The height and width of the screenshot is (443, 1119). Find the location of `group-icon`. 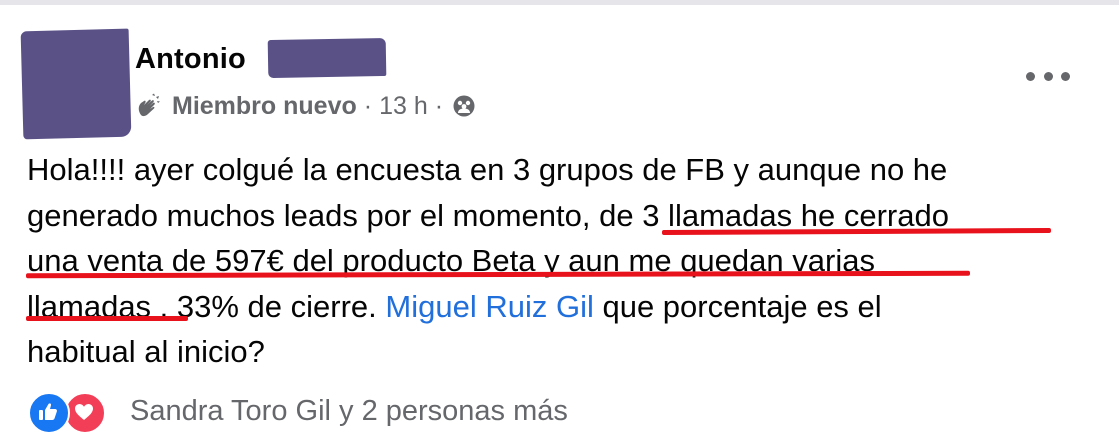

group-icon is located at coordinates (464, 106).